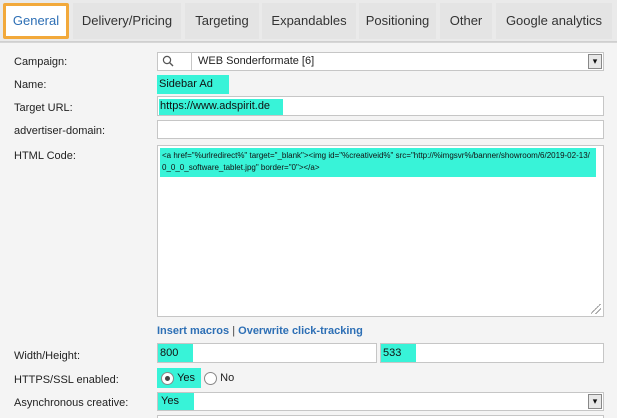 Image resolution: width=617 pixels, height=418 pixels. Describe the element at coordinates (211, 378) in the screenshot. I see `radio-no` at that location.